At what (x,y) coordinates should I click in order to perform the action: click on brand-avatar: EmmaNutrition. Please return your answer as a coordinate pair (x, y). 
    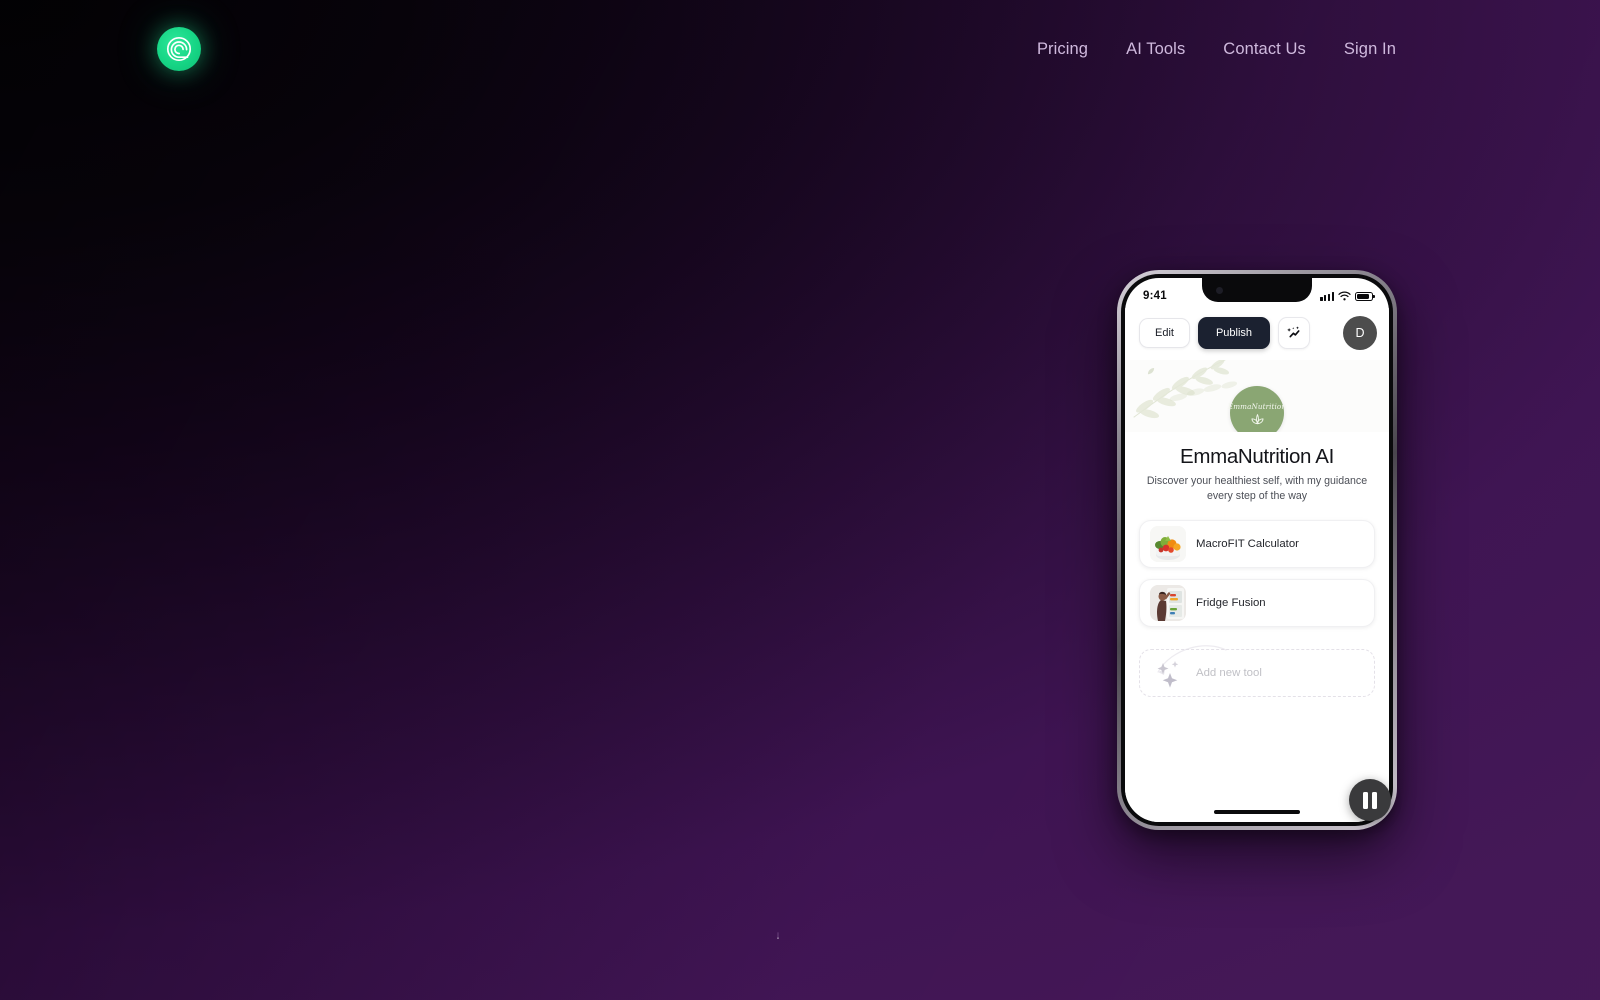
    Looking at the image, I should click on (1257, 409).